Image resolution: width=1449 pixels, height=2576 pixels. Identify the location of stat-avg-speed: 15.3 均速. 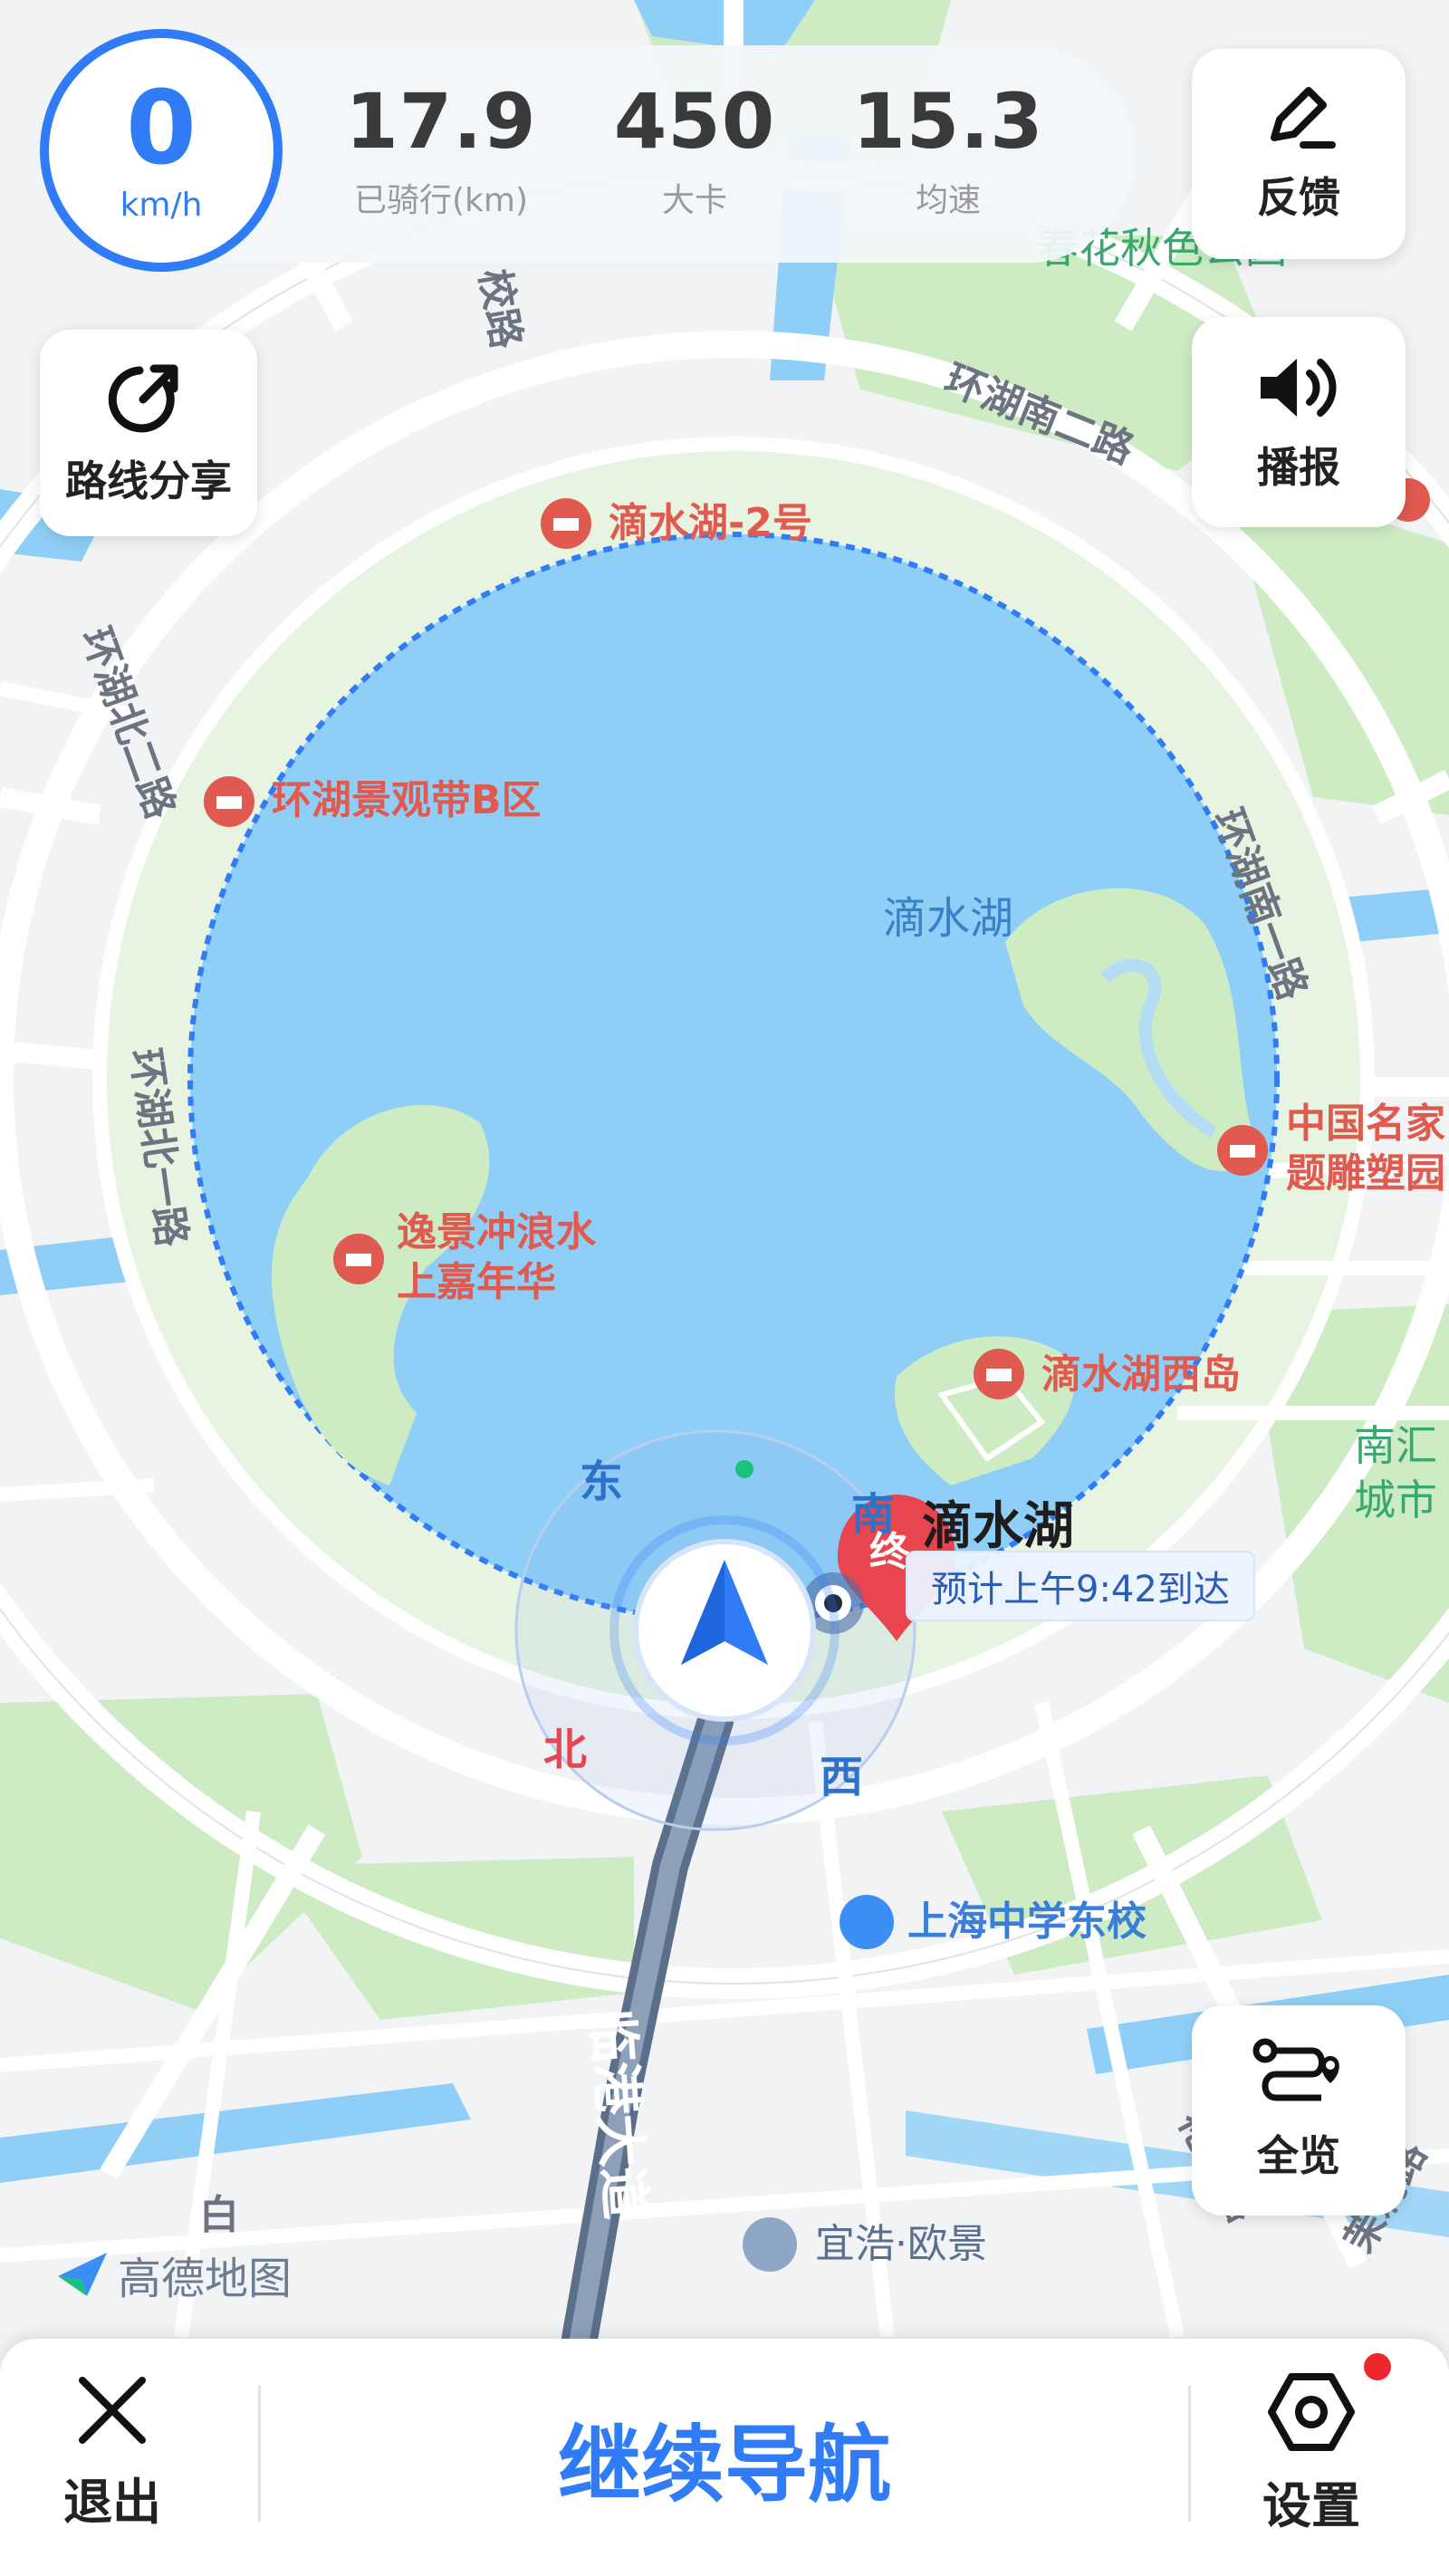
(948, 152).